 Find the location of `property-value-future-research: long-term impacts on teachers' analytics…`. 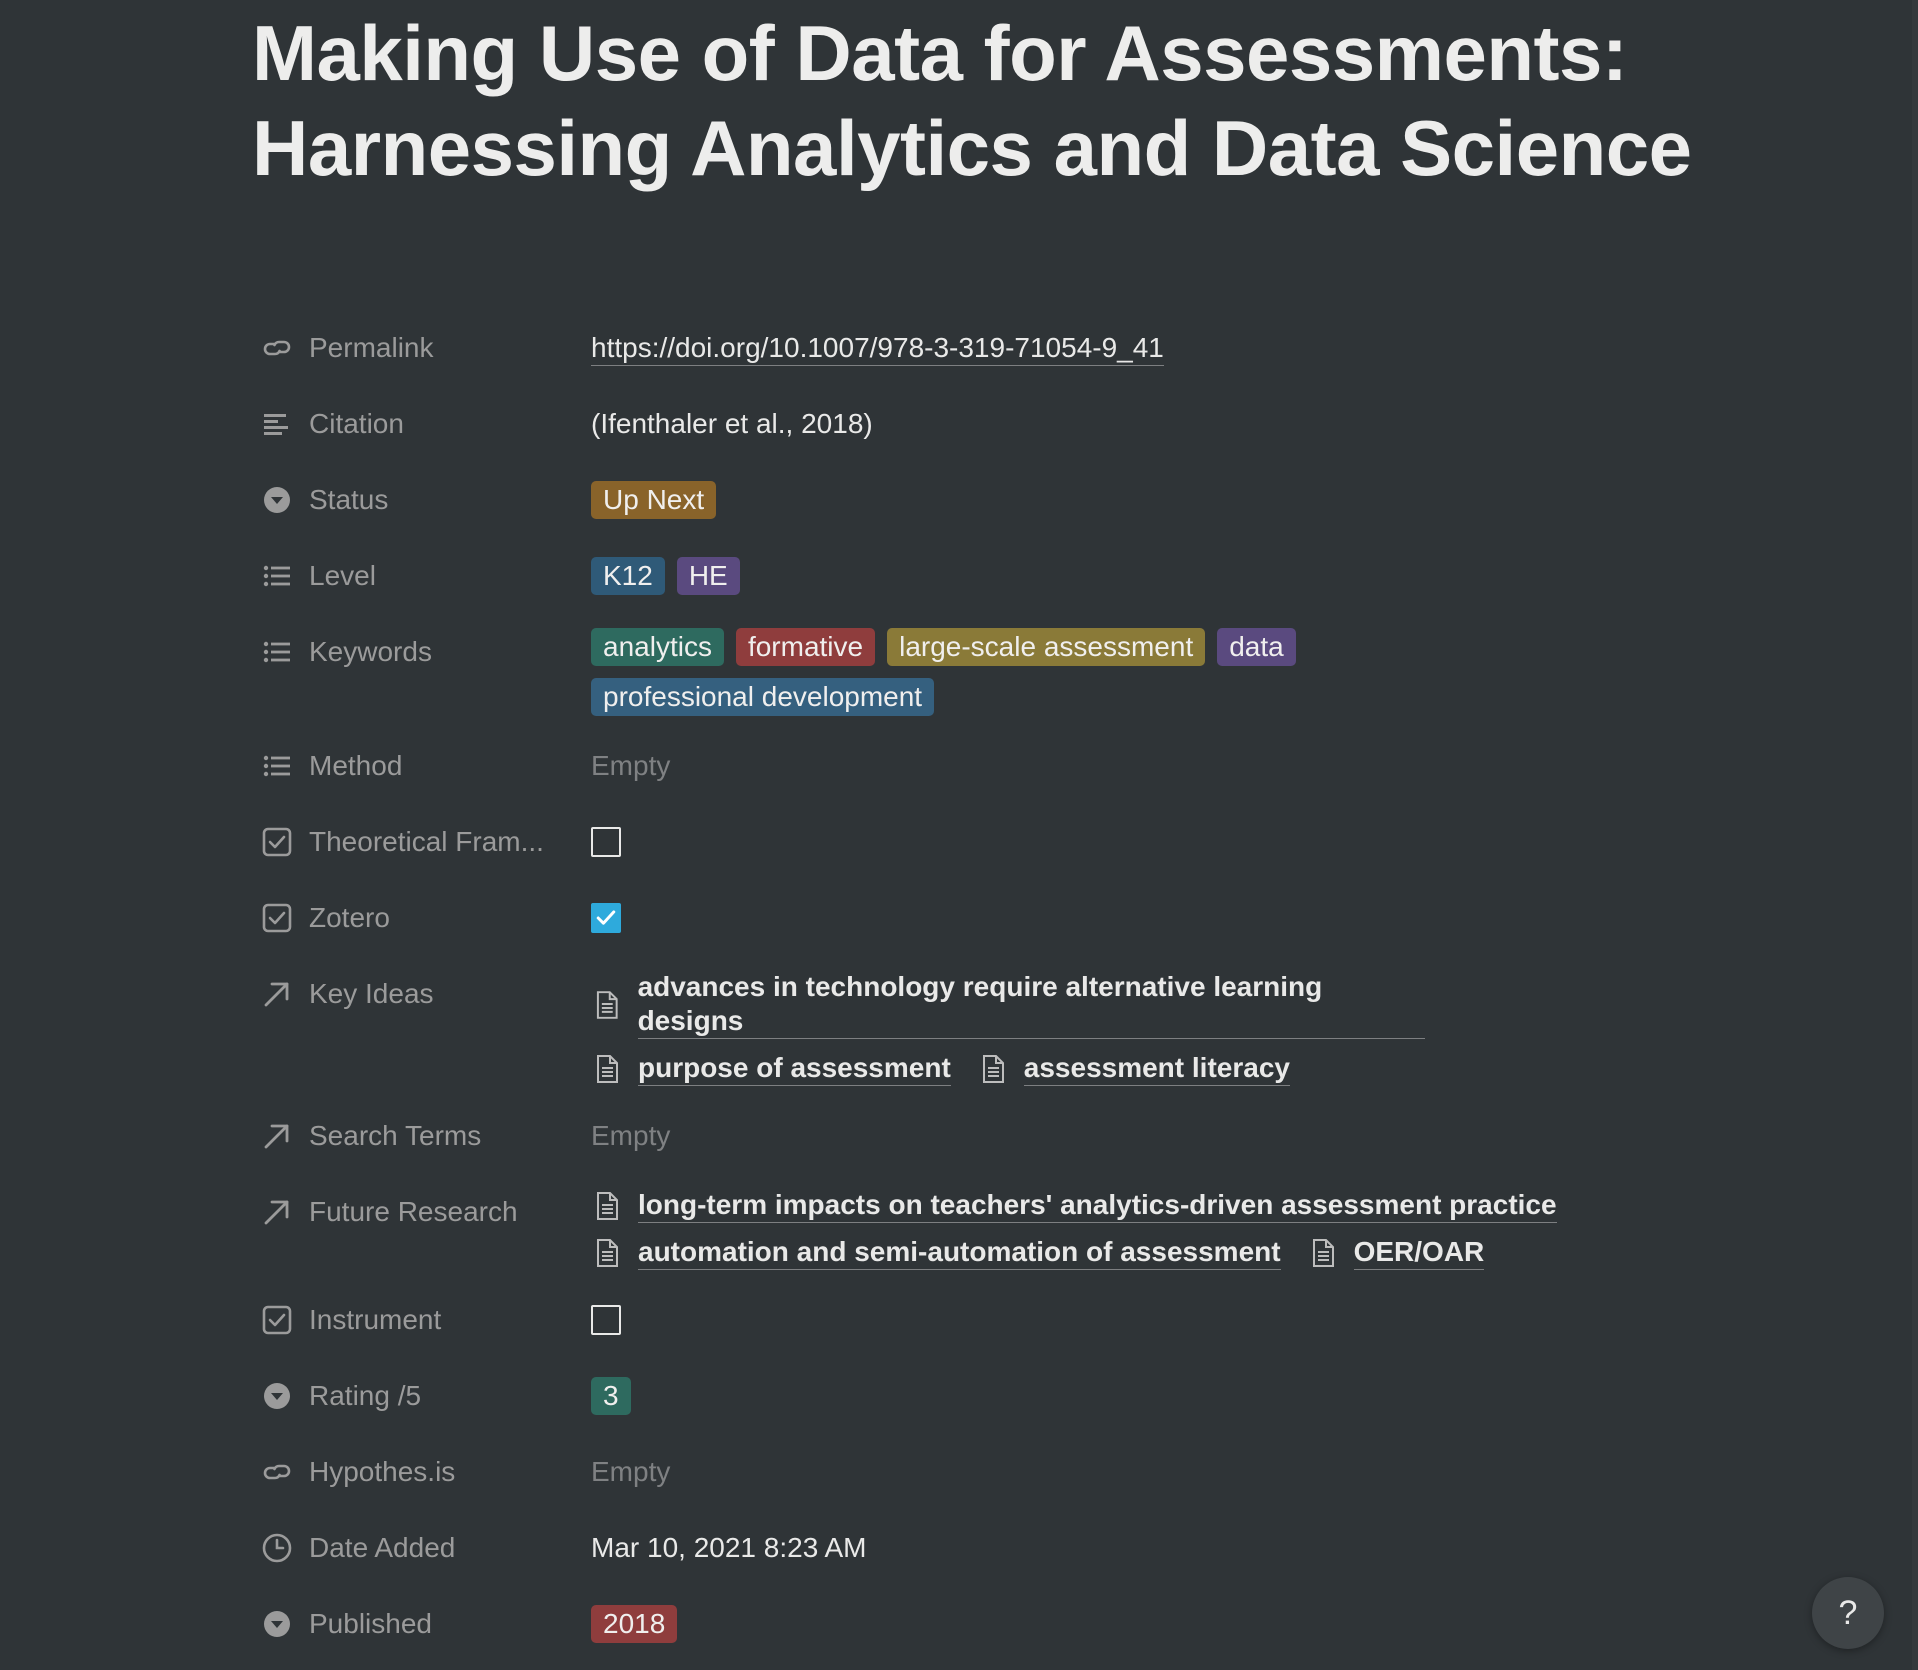

property-value-future-research: long-term impacts on teachers' analytics… is located at coordinates (1091, 1229).